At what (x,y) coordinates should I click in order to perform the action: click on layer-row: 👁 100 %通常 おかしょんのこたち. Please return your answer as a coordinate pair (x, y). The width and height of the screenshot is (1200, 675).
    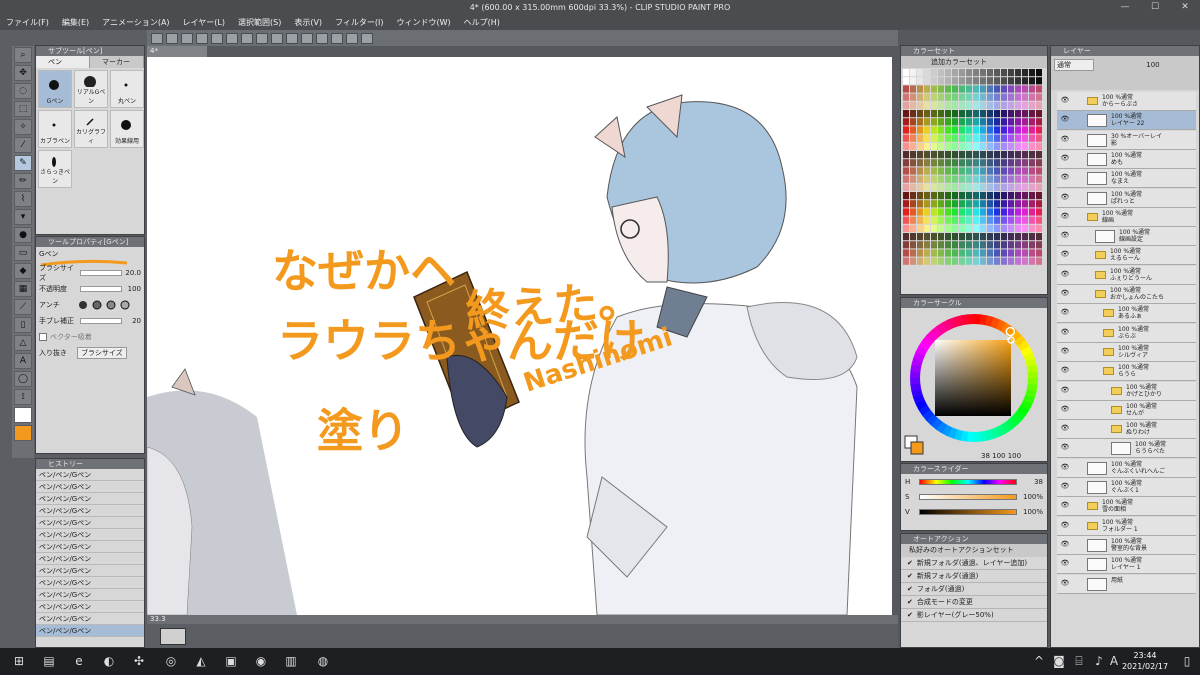
    Looking at the image, I should click on (1126, 294).